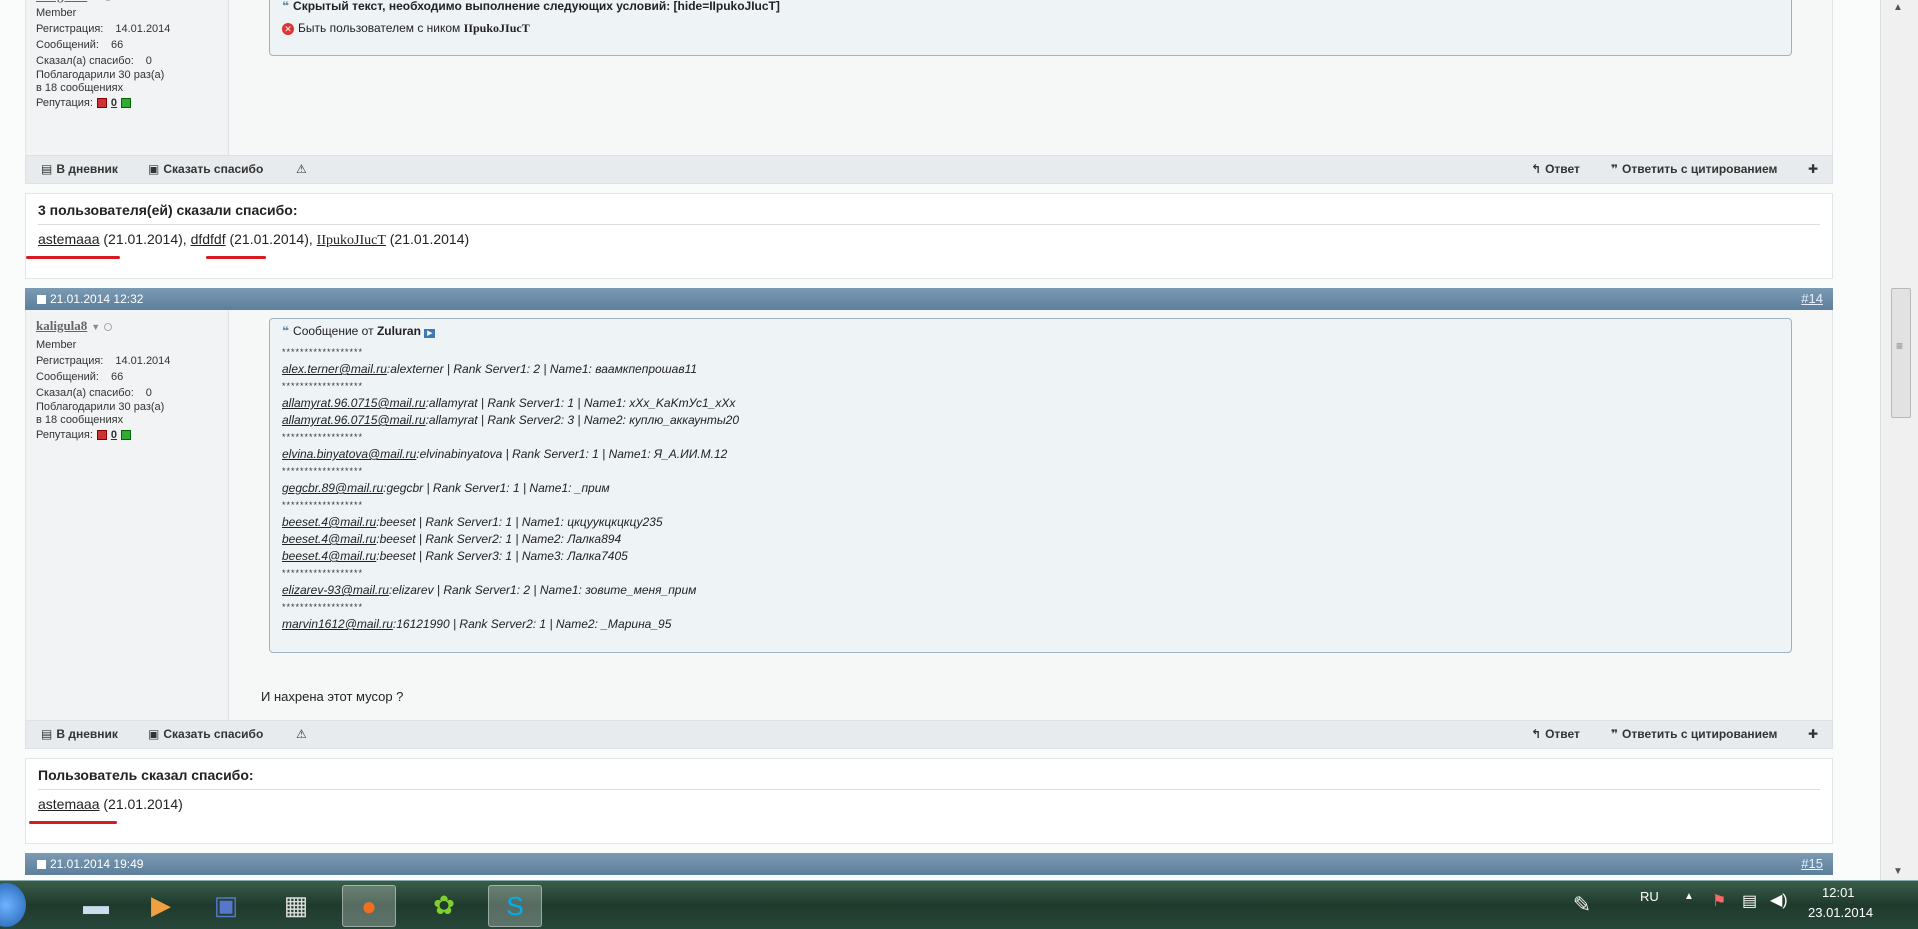  What do you see at coordinates (1898, 871) in the screenshot?
I see `scroll-down-arrow-icon: ▼` at bounding box center [1898, 871].